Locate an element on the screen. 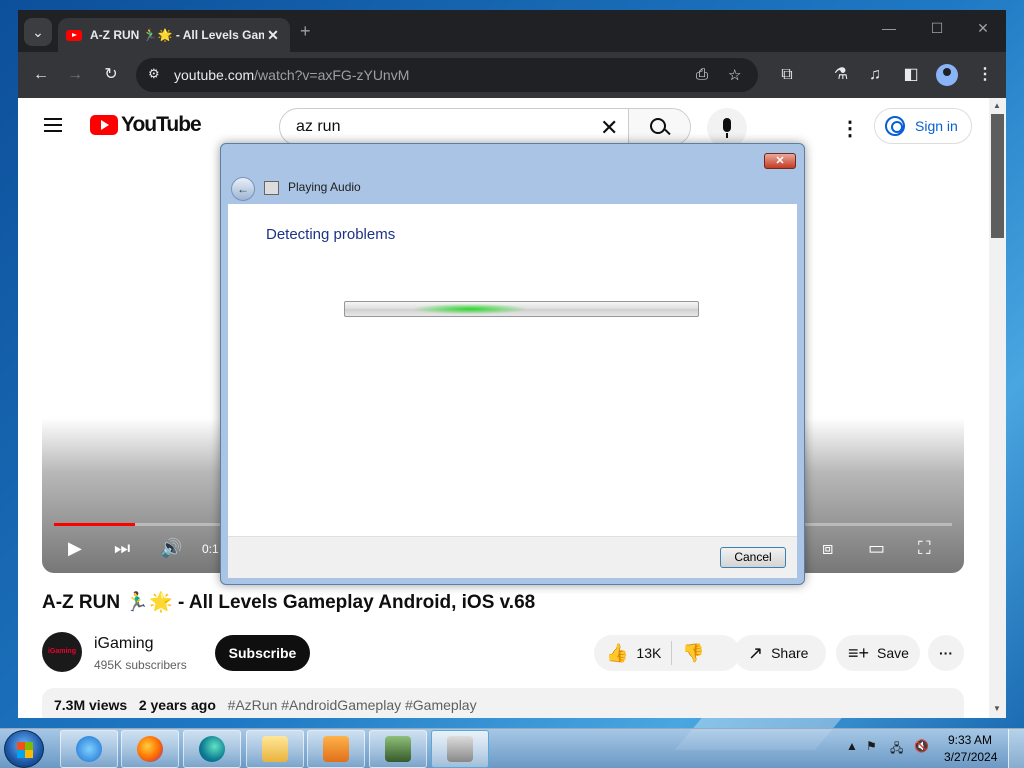 This screenshot has width=1024, height=768. fullscreen-icon: ⛶ is located at coordinates (924, 548).